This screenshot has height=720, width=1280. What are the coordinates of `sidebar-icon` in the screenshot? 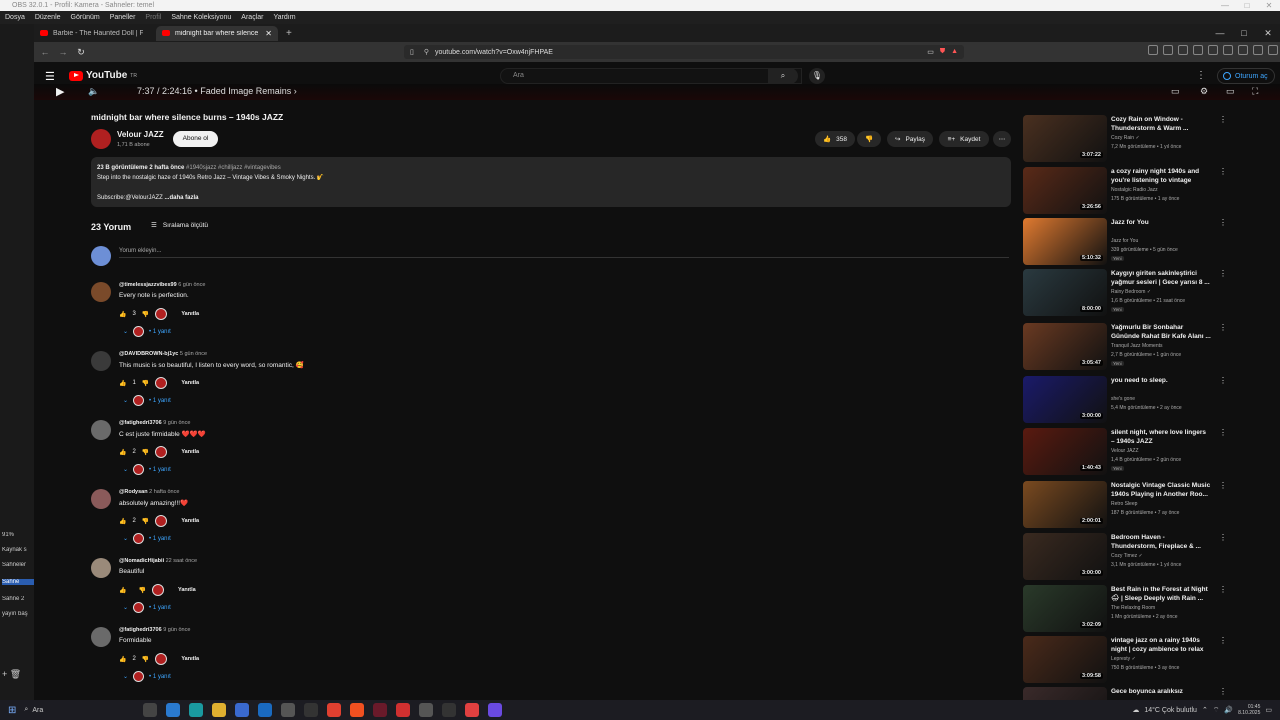 It's located at (1213, 50).